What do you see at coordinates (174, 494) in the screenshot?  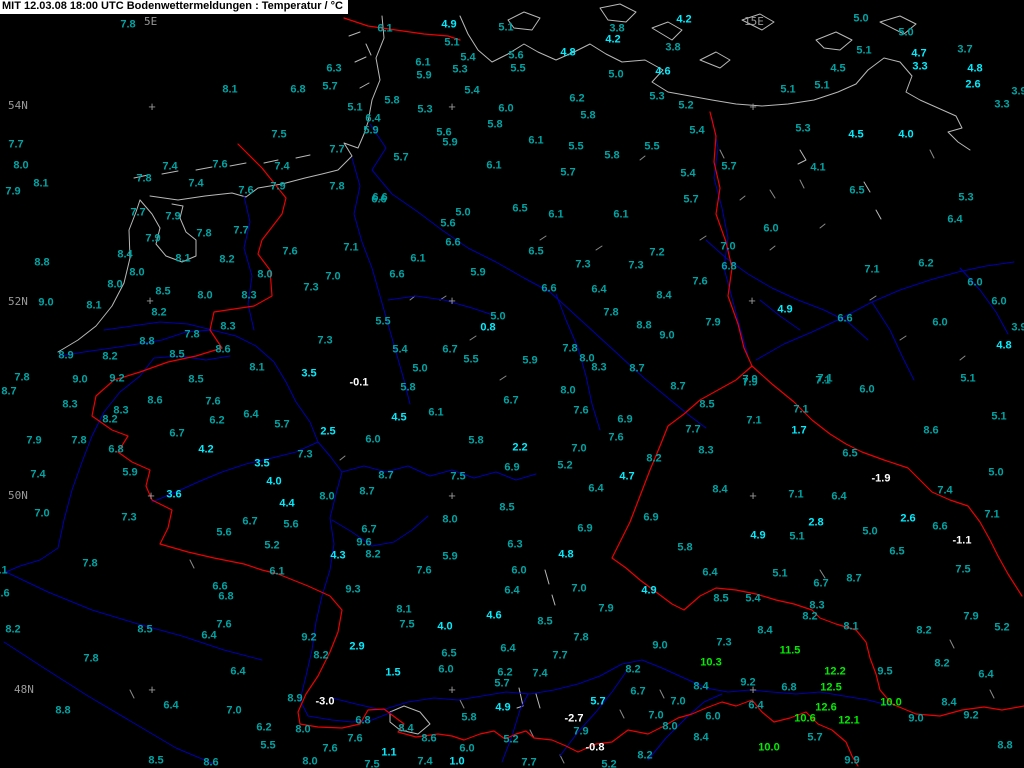 I see `station-temp: 3.6` at bounding box center [174, 494].